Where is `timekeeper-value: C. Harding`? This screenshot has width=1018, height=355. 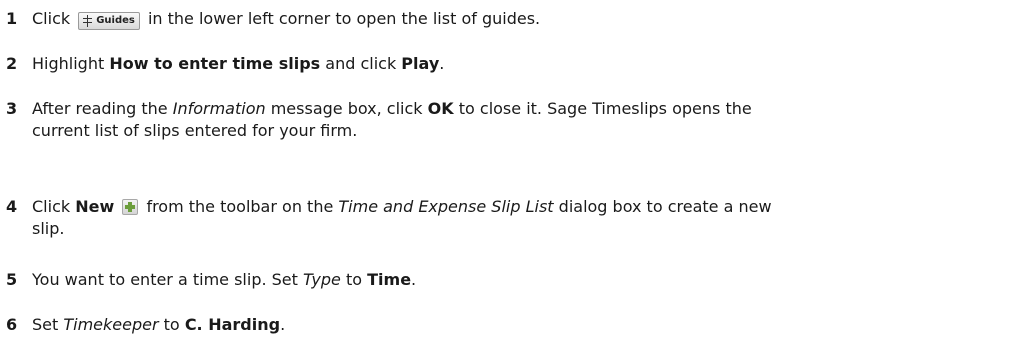 timekeeper-value: C. Harding is located at coordinates (232, 324).